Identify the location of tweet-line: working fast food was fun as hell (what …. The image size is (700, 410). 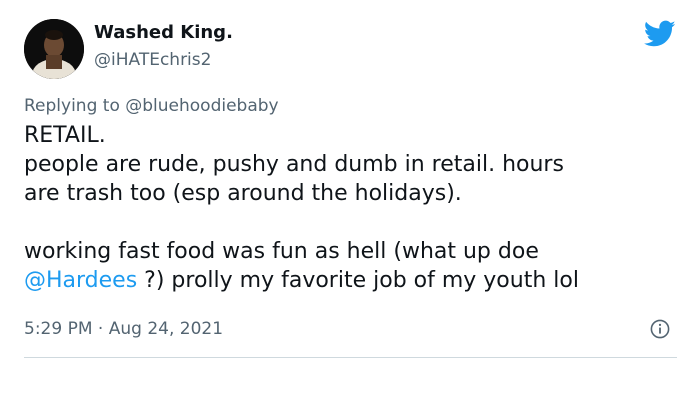
(281, 251).